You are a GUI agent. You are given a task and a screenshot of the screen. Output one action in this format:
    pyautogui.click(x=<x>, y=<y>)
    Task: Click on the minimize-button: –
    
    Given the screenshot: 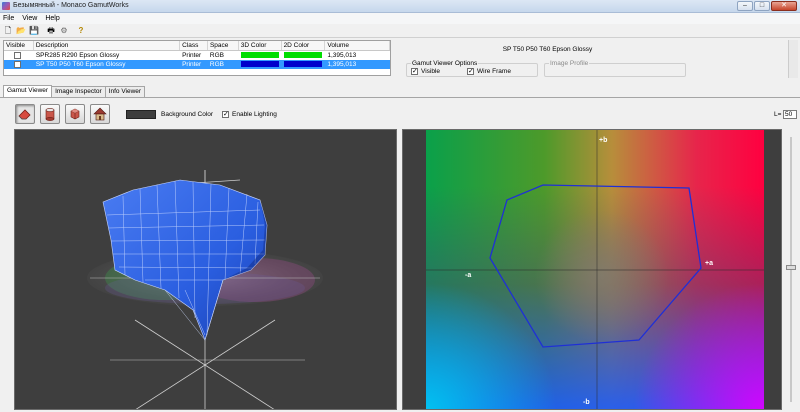 What is the action you would take?
    pyautogui.click(x=745, y=6)
    